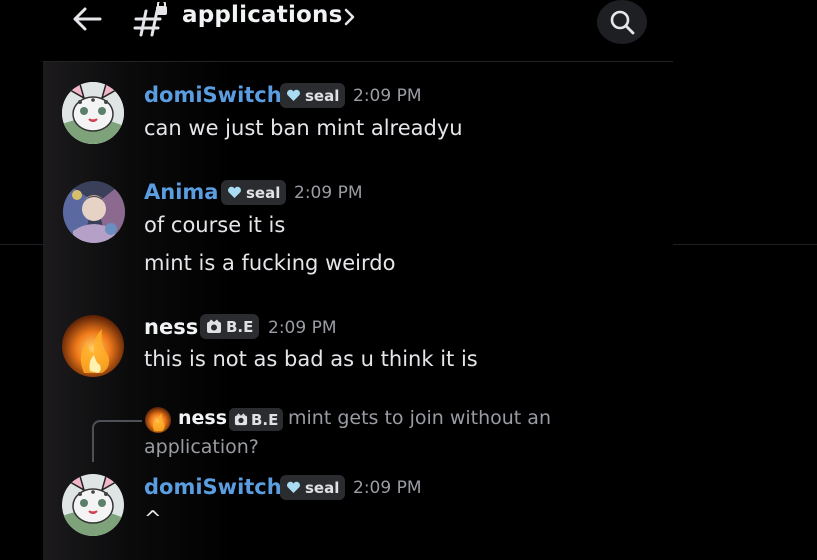 The height and width of the screenshot is (560, 817). What do you see at coordinates (303, 128) in the screenshot?
I see `message-text: can we just ban mint alreadyu` at bounding box center [303, 128].